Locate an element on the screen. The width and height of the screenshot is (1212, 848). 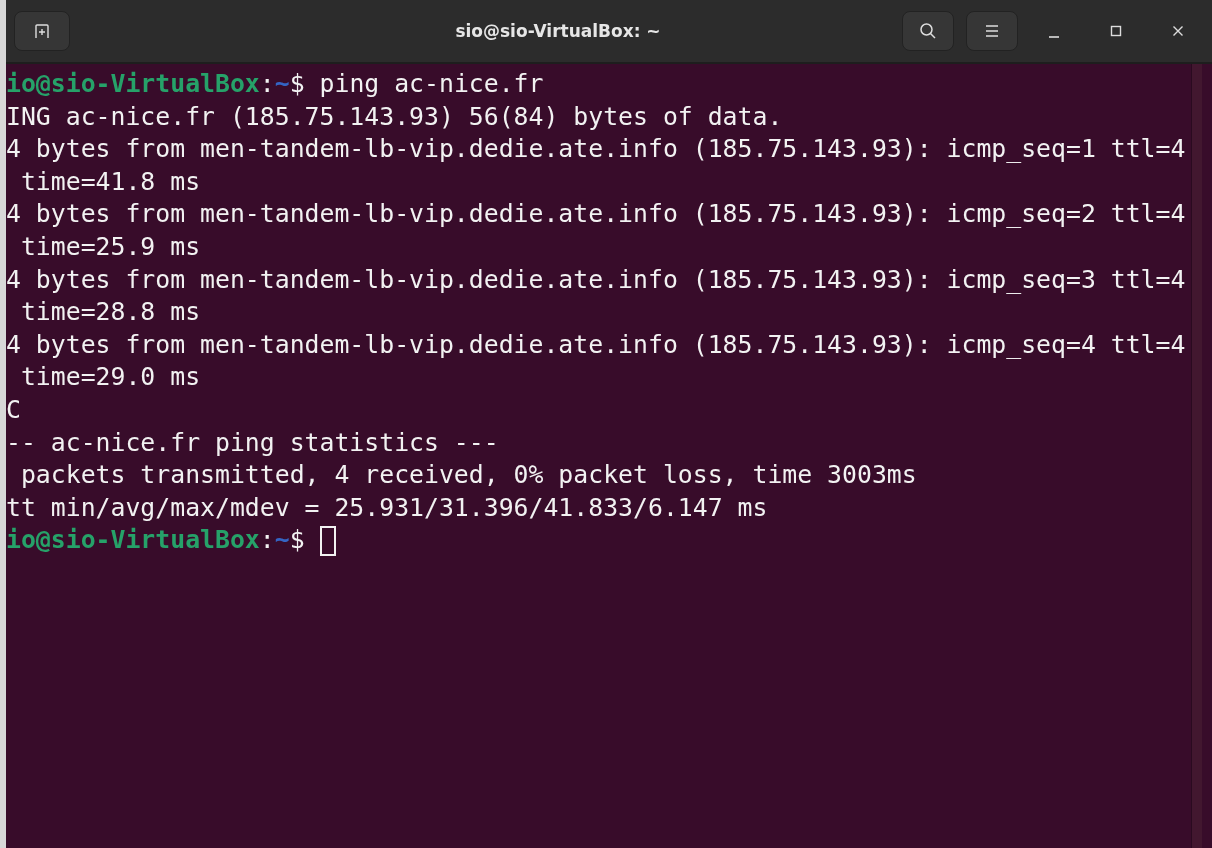
maximize-icon is located at coordinates (1116, 31).